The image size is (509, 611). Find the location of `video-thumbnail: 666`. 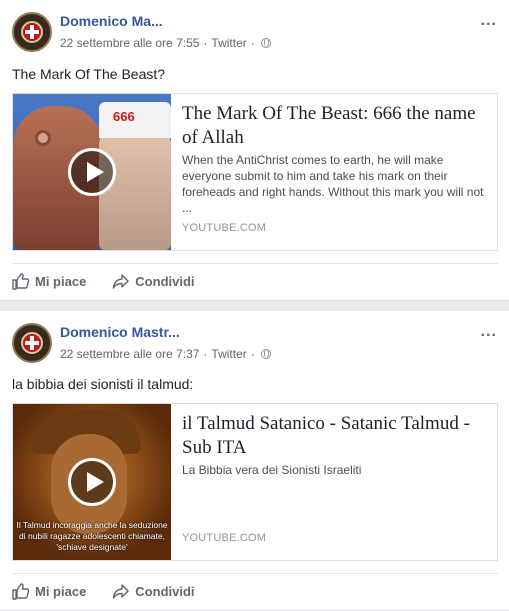

video-thumbnail: 666 is located at coordinates (92, 172).